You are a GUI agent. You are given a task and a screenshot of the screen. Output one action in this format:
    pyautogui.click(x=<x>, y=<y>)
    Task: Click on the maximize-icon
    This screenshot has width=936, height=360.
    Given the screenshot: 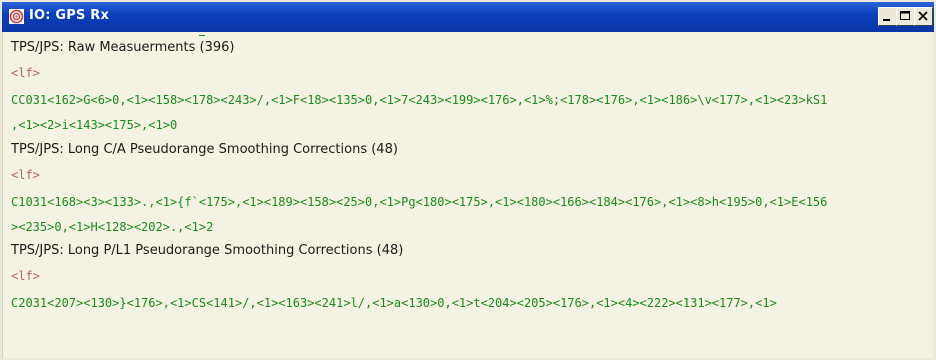 What is the action you would take?
    pyautogui.click(x=905, y=15)
    